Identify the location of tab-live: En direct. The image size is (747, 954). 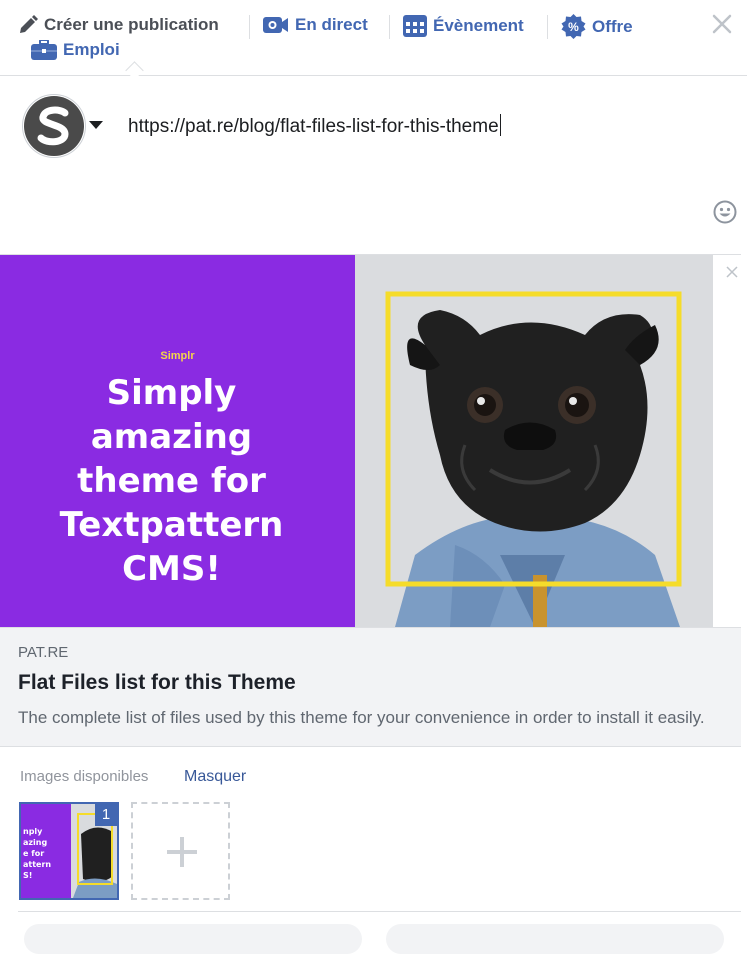
(315, 25).